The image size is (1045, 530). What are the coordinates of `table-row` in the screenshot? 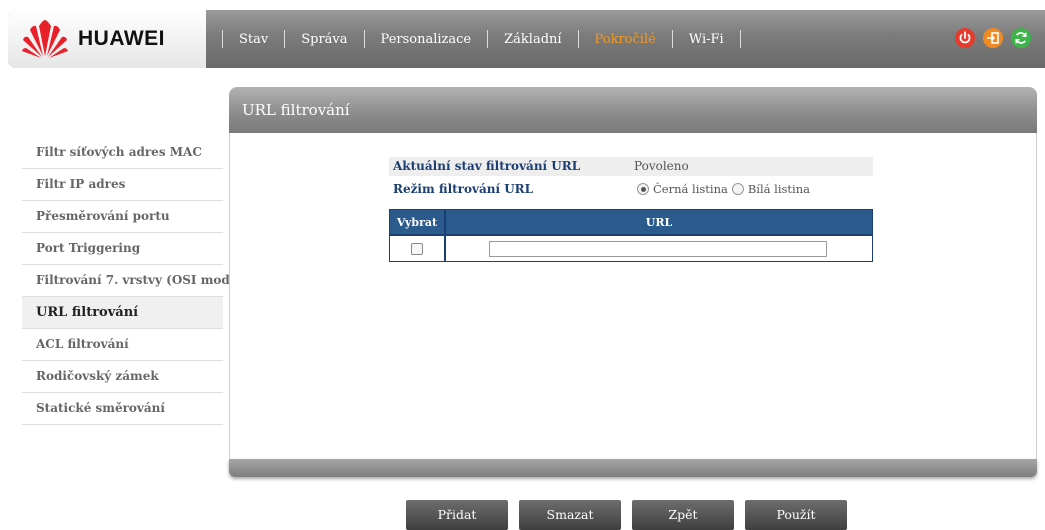 It's located at (631, 248).